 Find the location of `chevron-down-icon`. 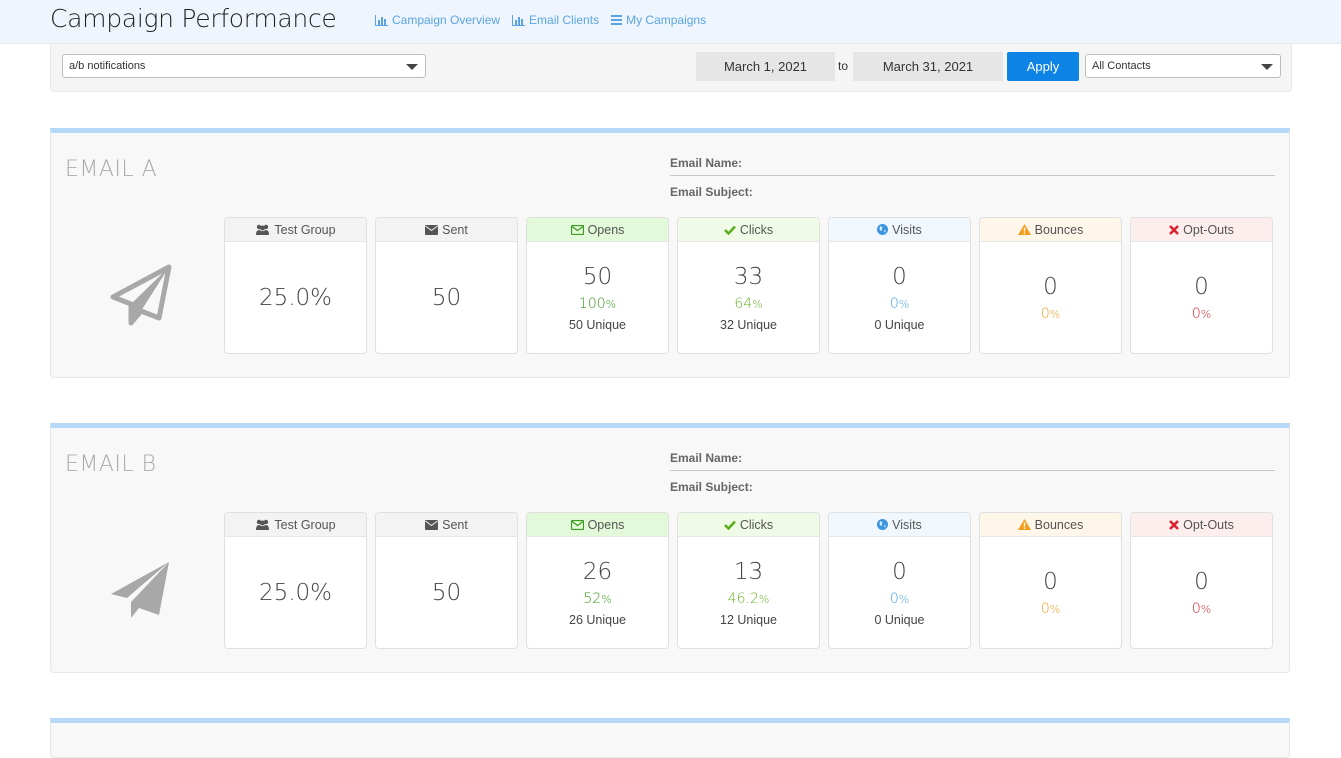

chevron-down-icon is located at coordinates (412, 67).